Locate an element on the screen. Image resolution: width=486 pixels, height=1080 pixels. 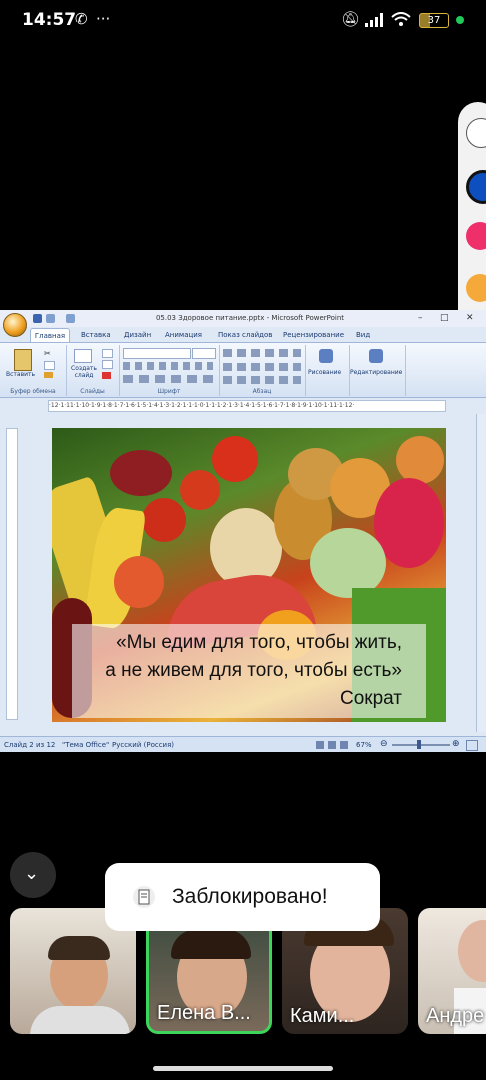
undo-icon is located at coordinates (50, 318).